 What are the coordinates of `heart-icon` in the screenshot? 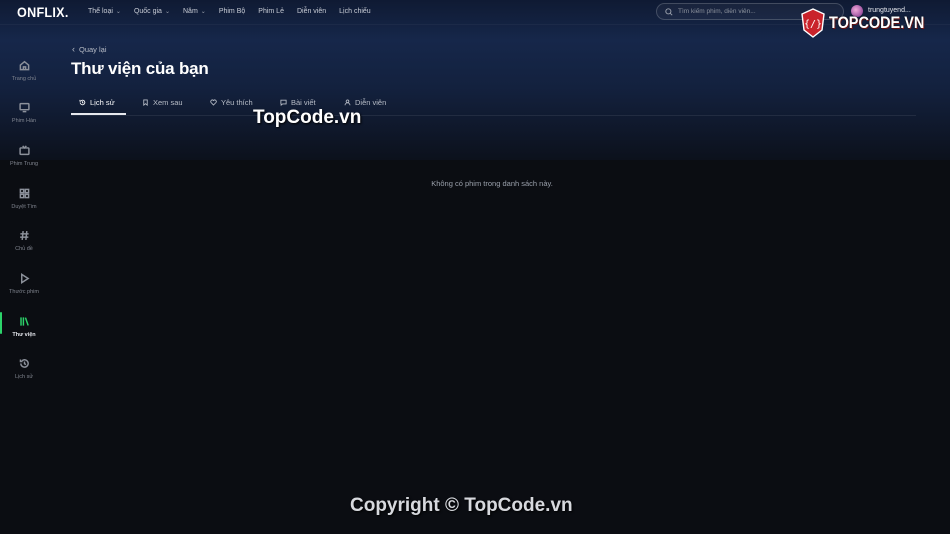 It's located at (213, 102).